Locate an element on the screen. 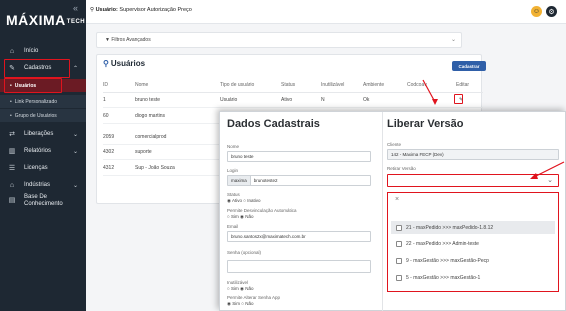  liberar-title: Liberar Versão is located at coordinates (425, 124).